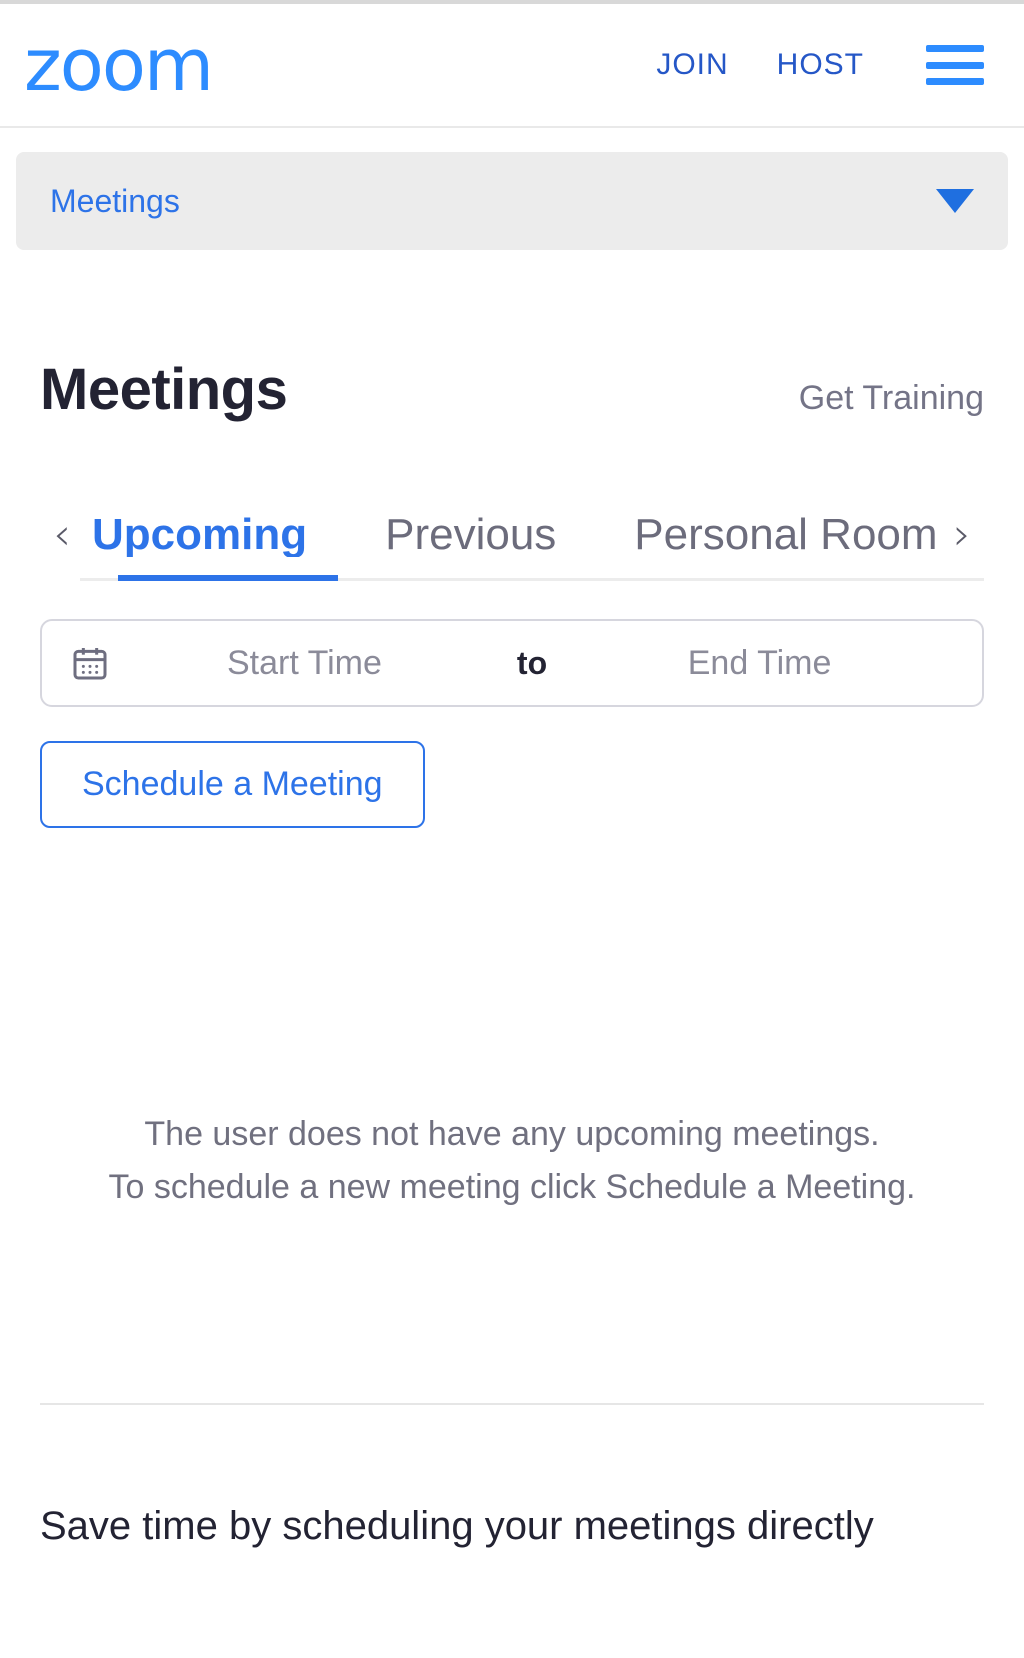  What do you see at coordinates (62, 535) in the screenshot?
I see `tabs-prev-arrow-icon: ‹` at bounding box center [62, 535].